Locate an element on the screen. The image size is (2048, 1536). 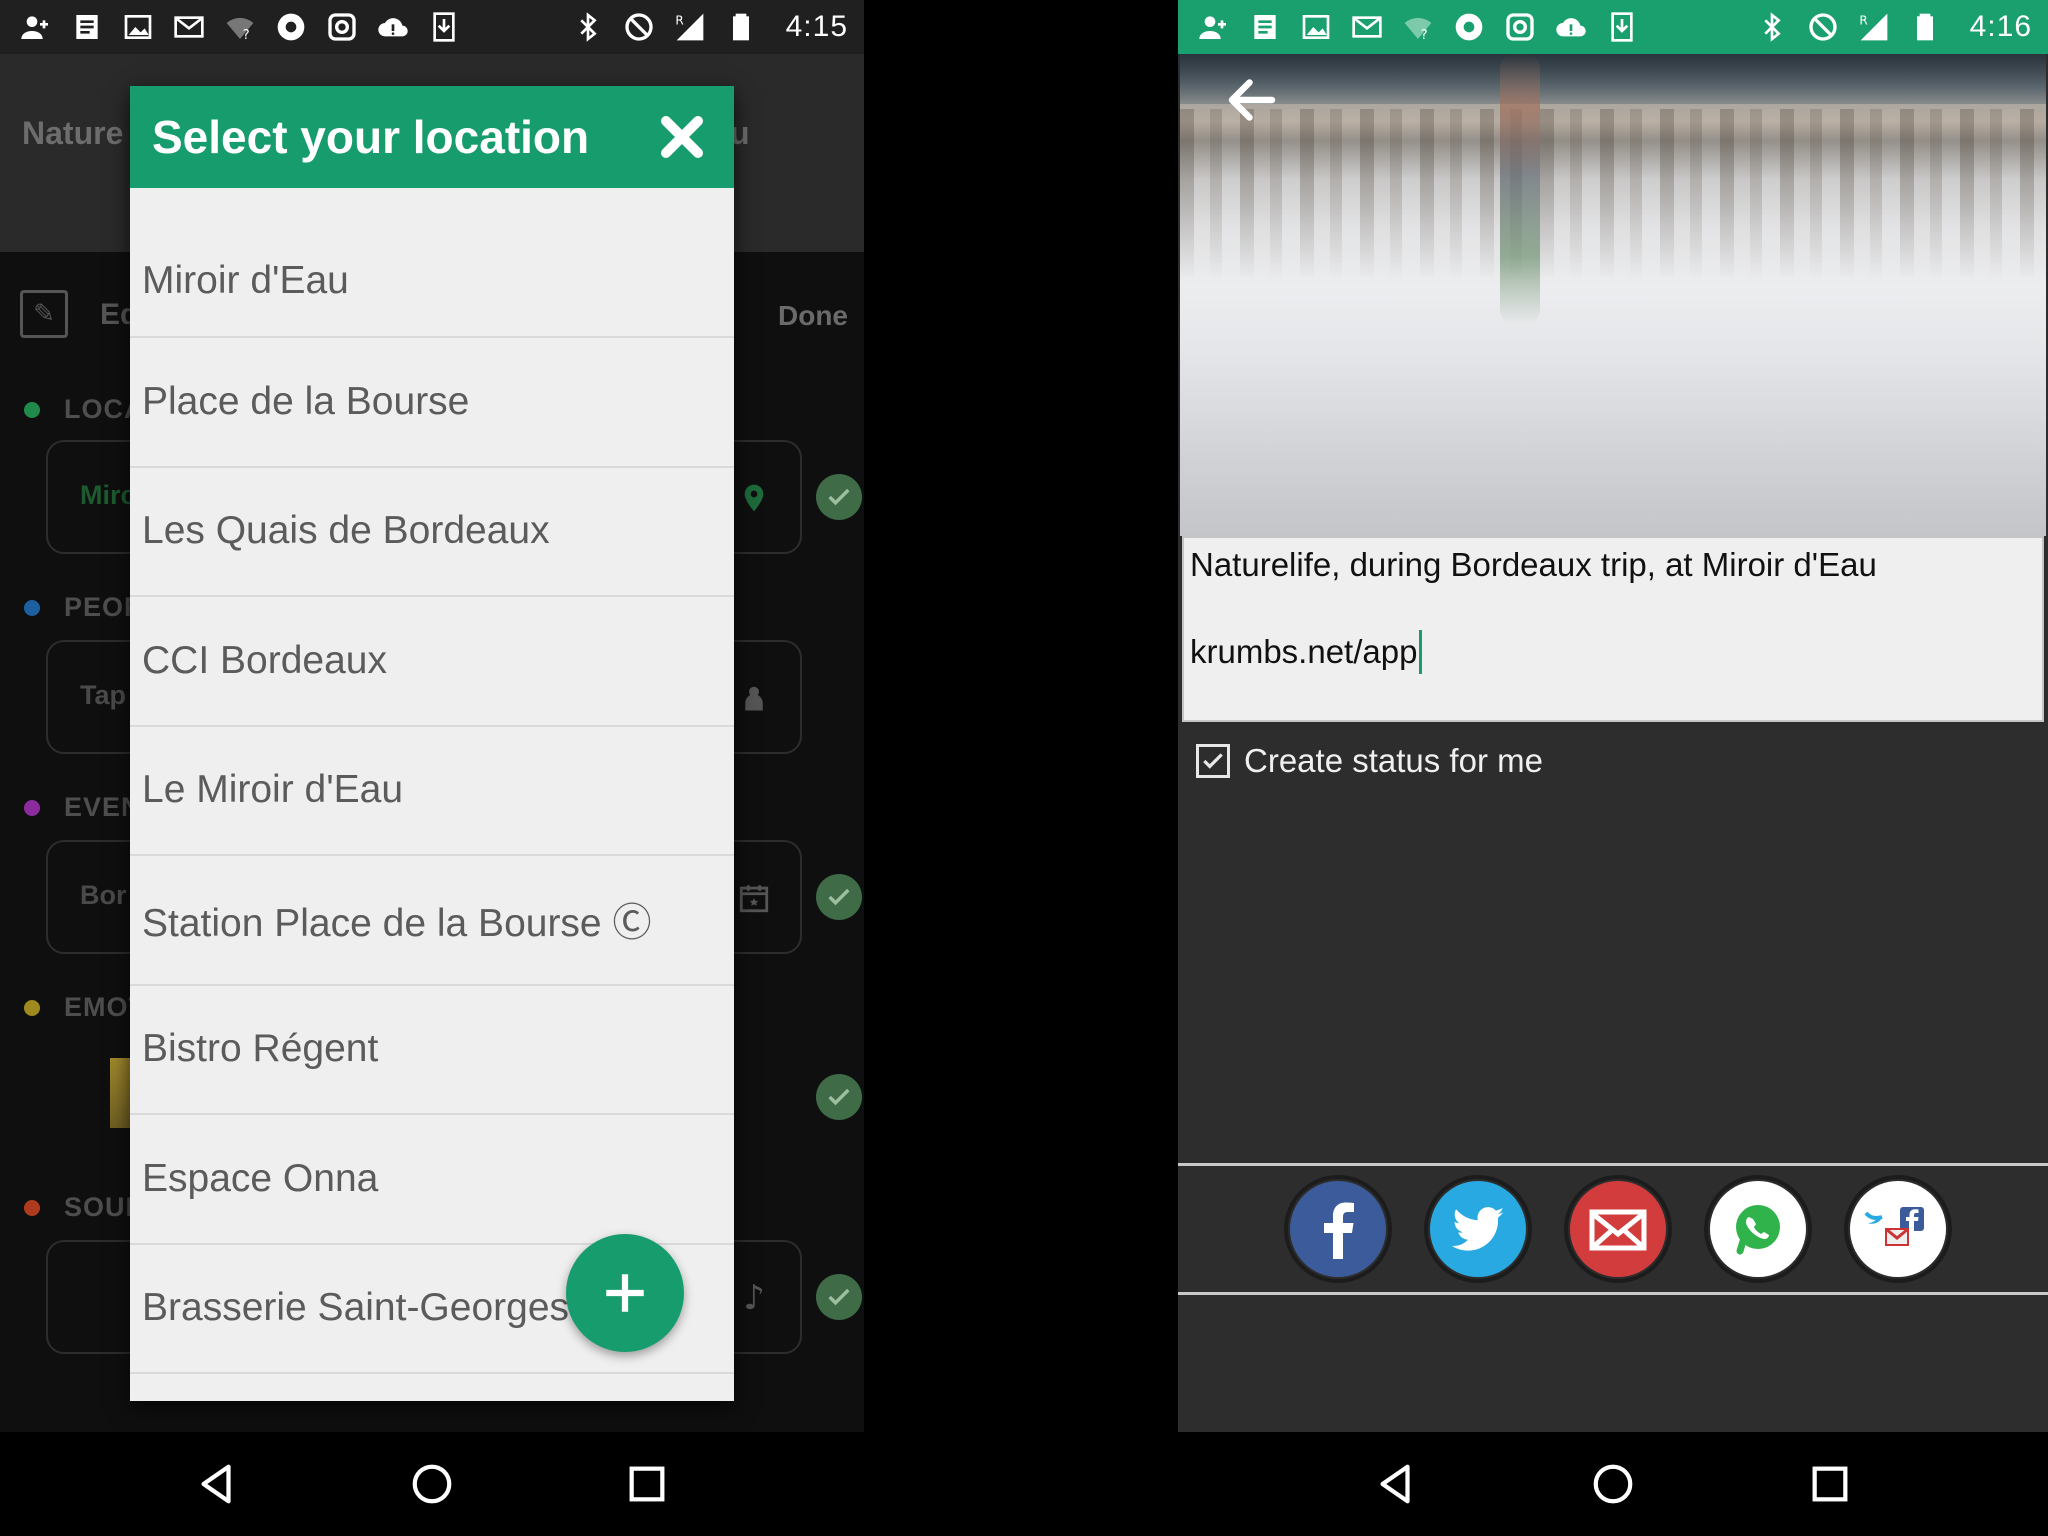
location-pin-icon is located at coordinates (754, 498).